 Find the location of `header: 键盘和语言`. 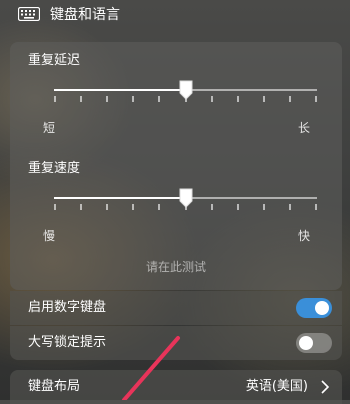

header: 键盘和语言 is located at coordinates (175, 16).